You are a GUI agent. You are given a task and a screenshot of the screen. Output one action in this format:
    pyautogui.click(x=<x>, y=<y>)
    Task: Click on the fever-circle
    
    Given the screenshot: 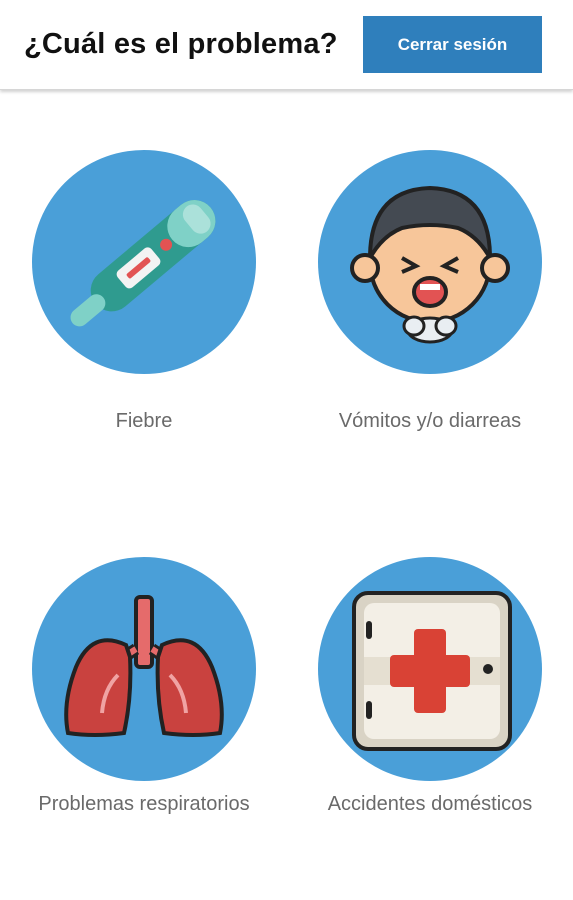 What is the action you would take?
    pyautogui.click(x=144, y=262)
    